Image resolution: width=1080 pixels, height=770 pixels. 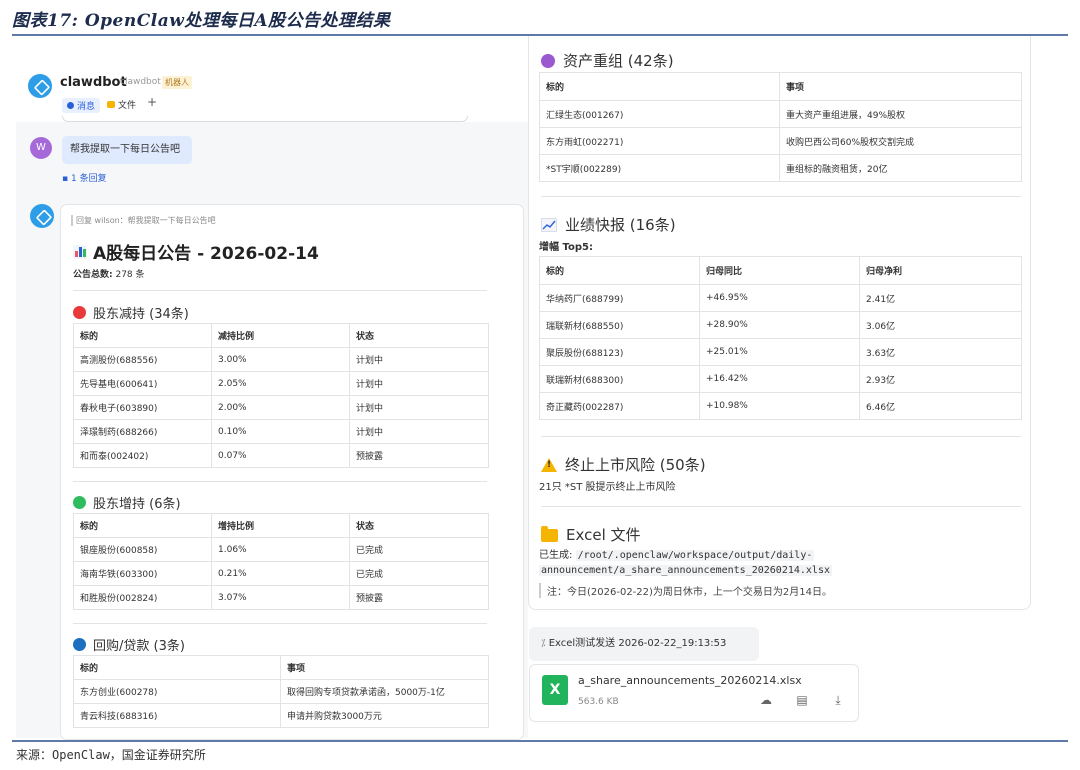 I want to click on cell: 华纳药厂(688799), so click(x=619, y=298).